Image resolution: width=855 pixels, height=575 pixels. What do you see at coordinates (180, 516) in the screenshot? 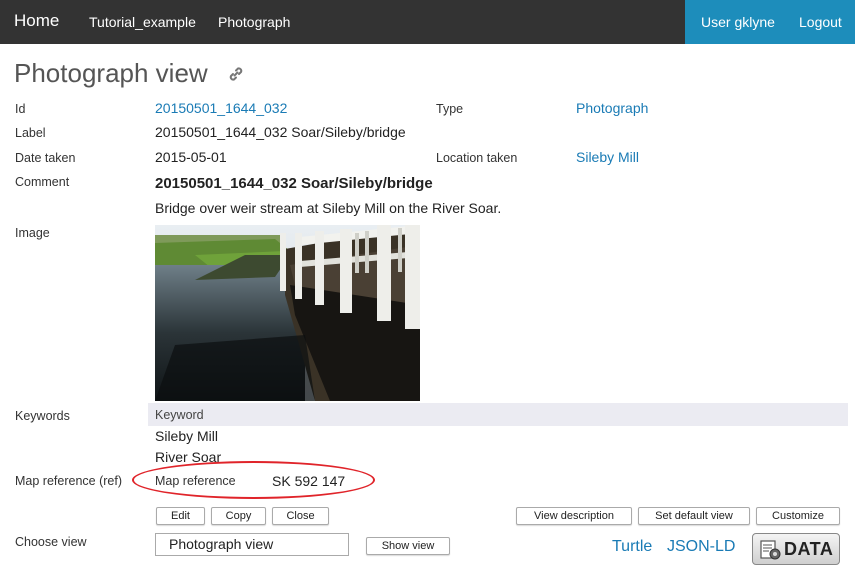
I see `edit-button: Edit` at bounding box center [180, 516].